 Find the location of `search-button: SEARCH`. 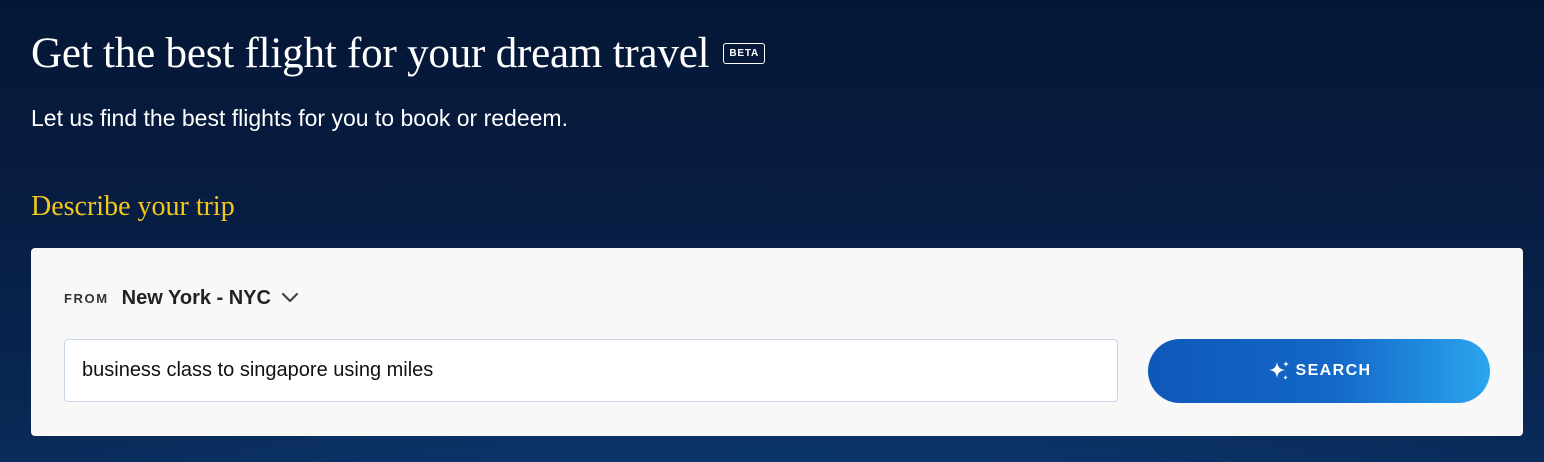

search-button: SEARCH is located at coordinates (1319, 371).